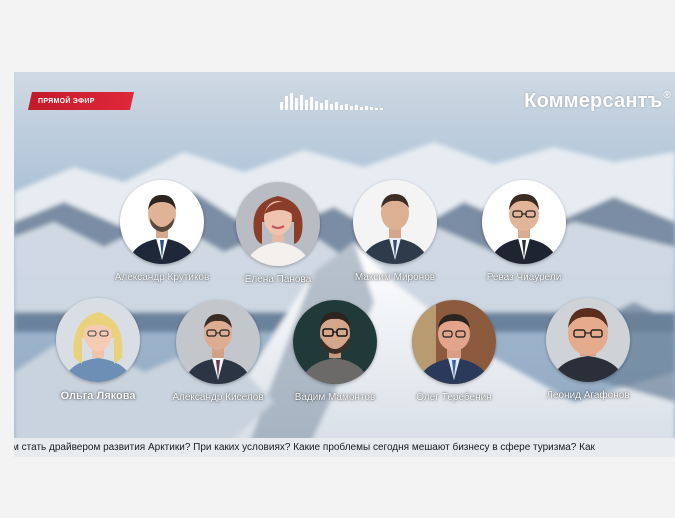 The width and height of the screenshot is (675, 518). What do you see at coordinates (593, 101) in the screenshot?
I see `brand-name: Коммерсантъ` at bounding box center [593, 101].